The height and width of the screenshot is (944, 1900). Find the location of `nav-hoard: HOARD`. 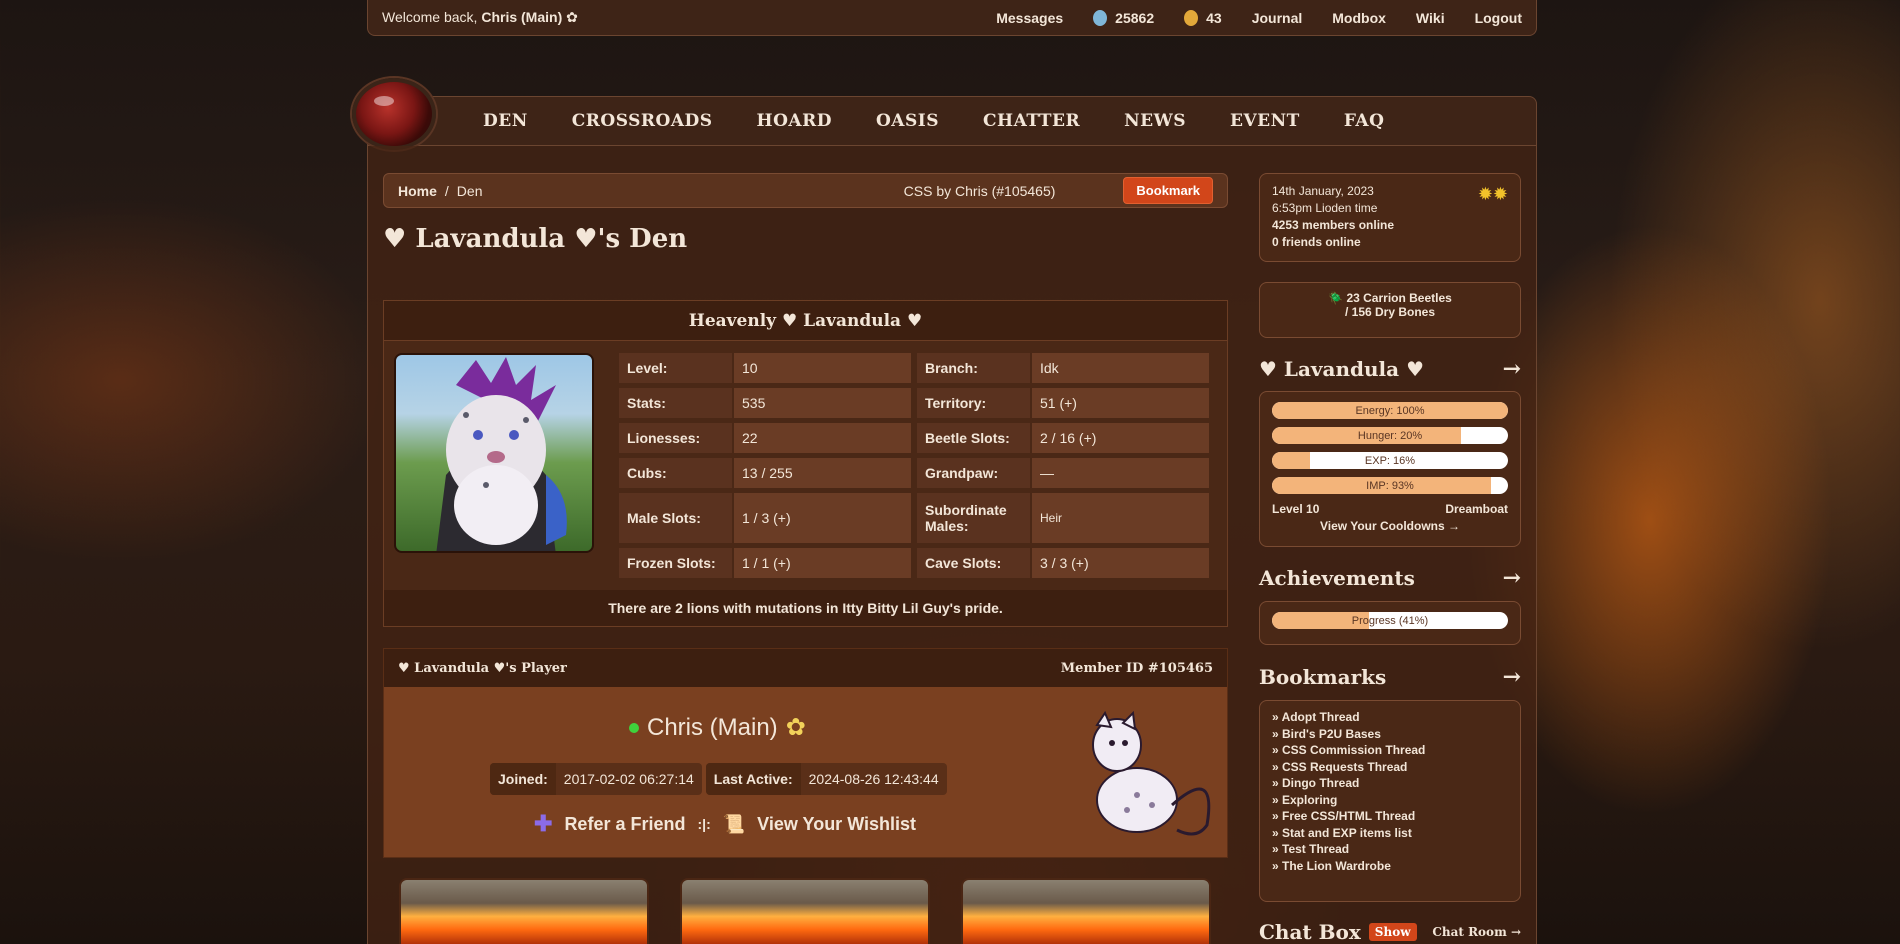

nav-hoard: HOARD is located at coordinates (794, 121).